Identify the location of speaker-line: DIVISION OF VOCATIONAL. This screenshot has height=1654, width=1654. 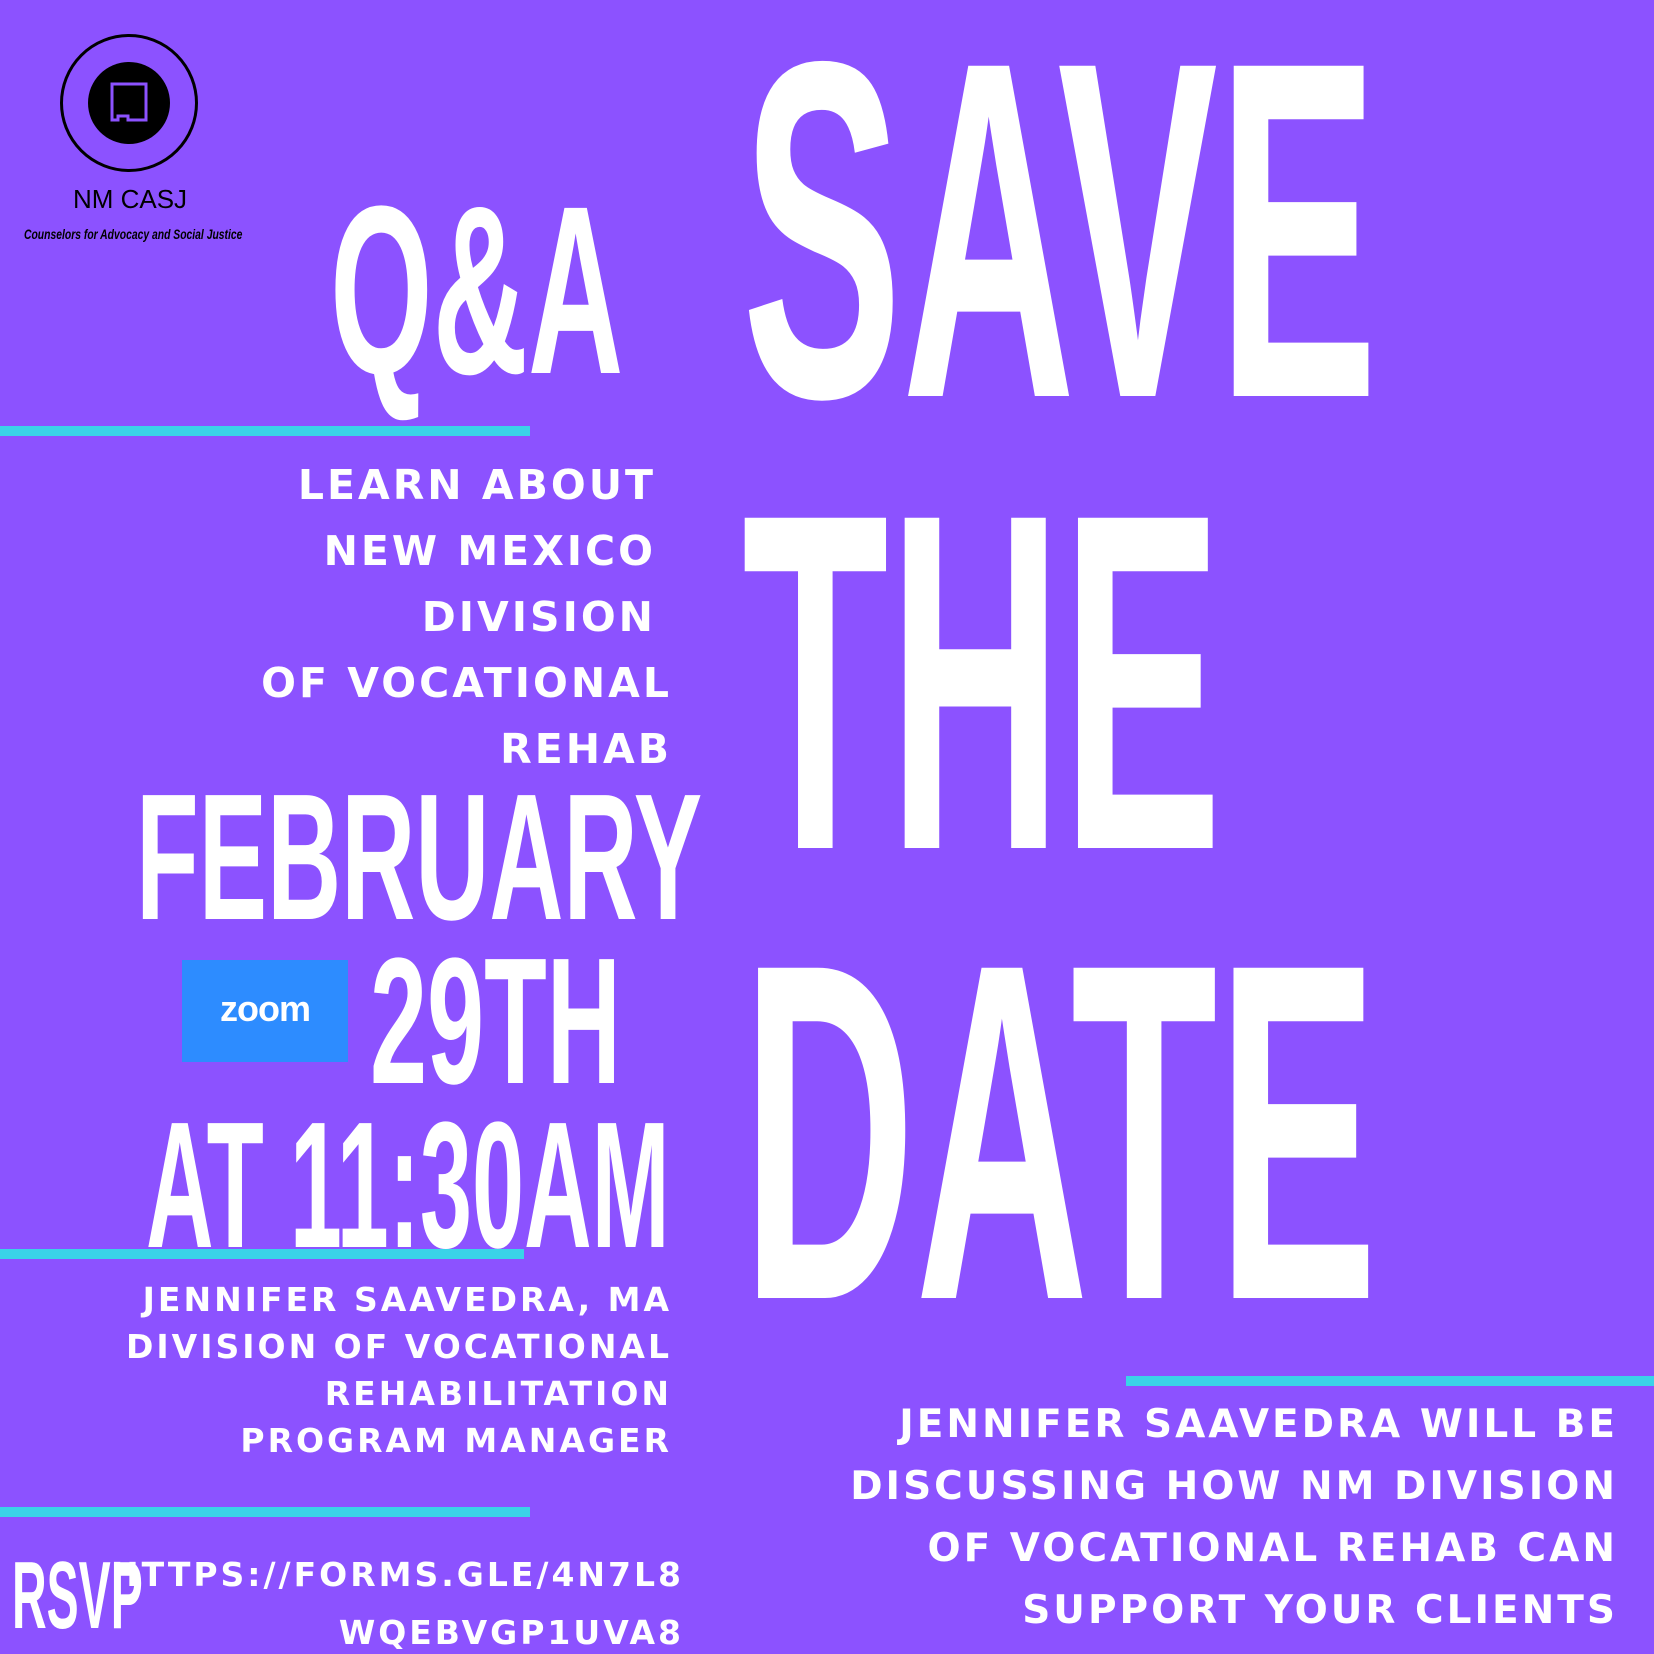
(398, 1346).